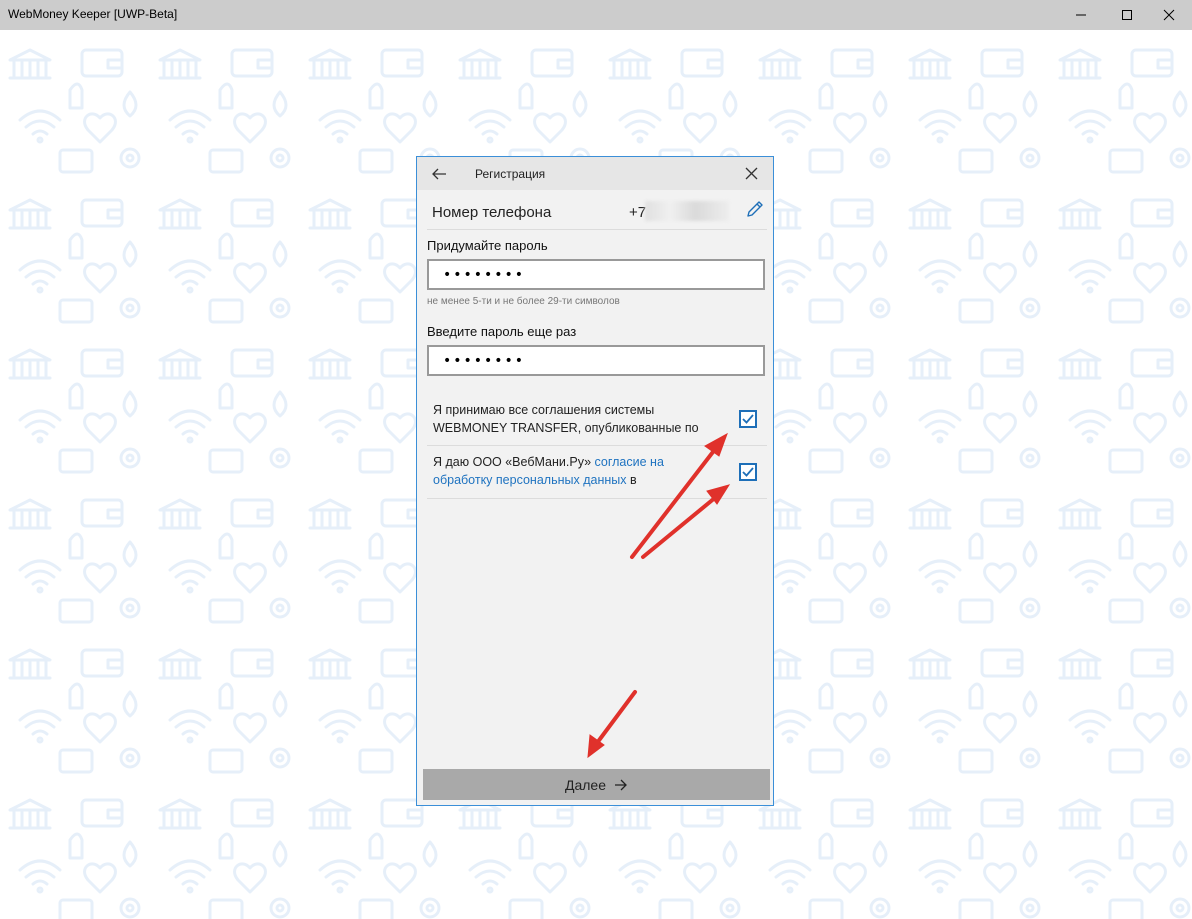  Describe the element at coordinates (638, 212) in the screenshot. I see `phone-prefix: +7` at that location.